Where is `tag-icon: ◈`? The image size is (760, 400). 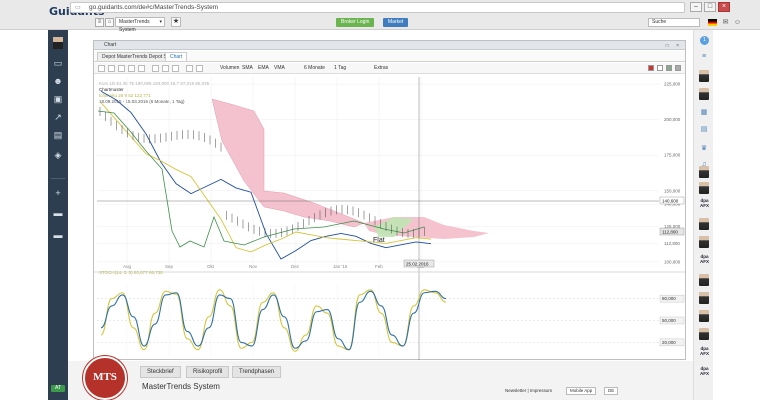
tag-icon: ◈ is located at coordinates (58, 155).